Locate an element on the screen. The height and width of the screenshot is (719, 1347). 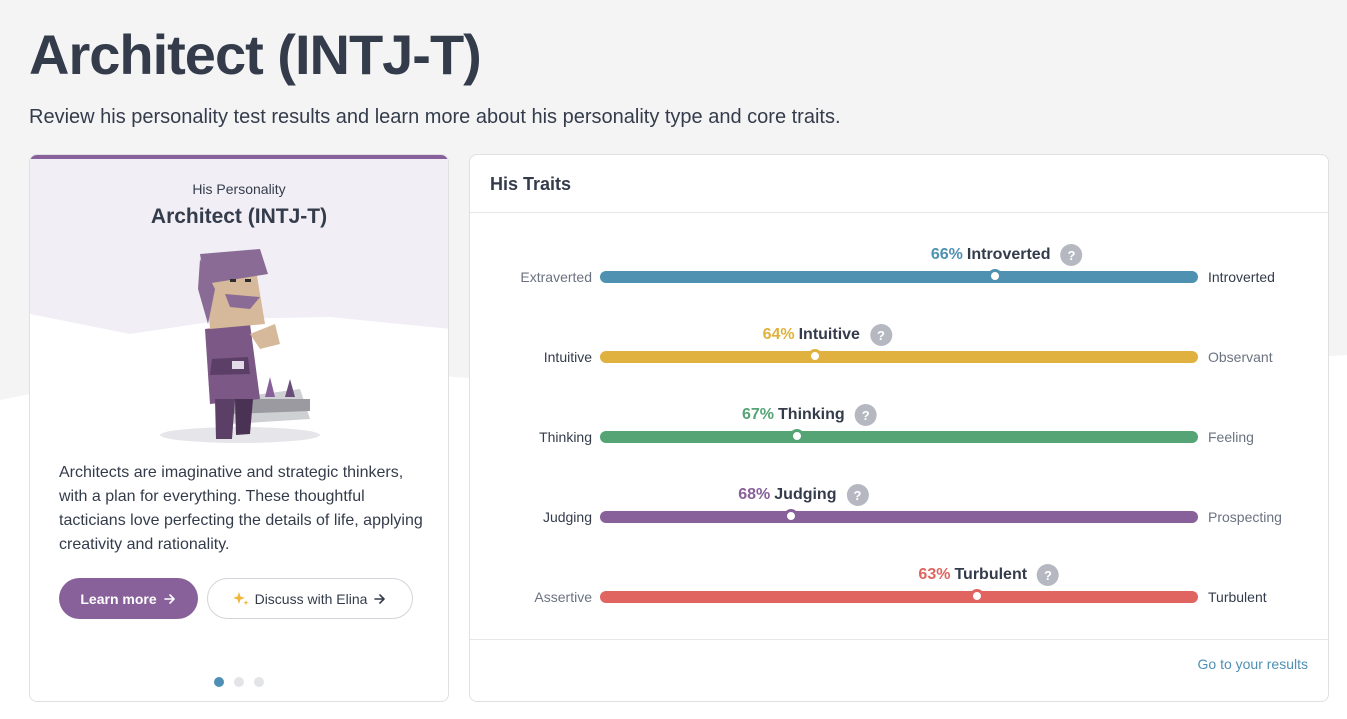
traits-card-title: His Traits is located at coordinates (531, 184).